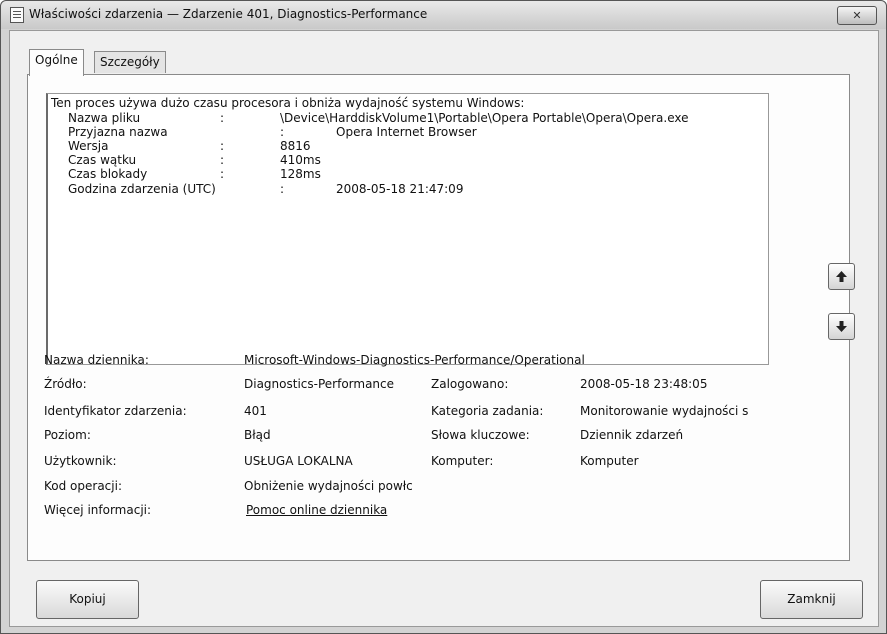 The width and height of the screenshot is (887, 634). I want to click on description-row-label: Nazwa pliku, so click(104, 118).